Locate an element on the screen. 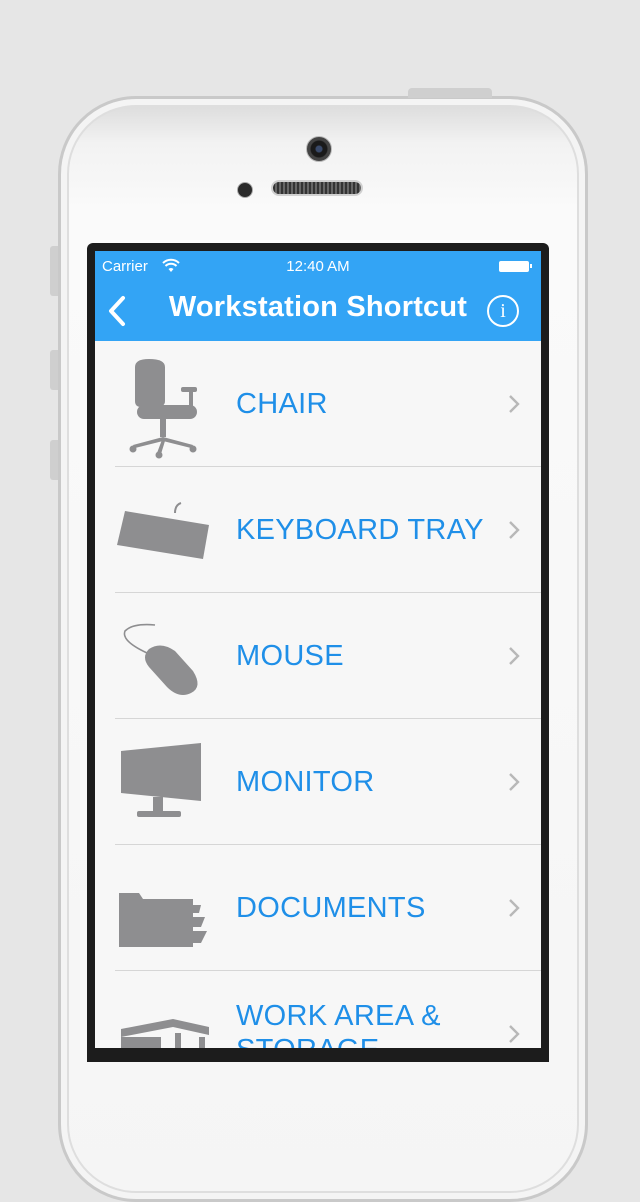 This screenshot has width=640, height=1202. list-item-label: KEYBOARD TRAY is located at coordinates (360, 530).